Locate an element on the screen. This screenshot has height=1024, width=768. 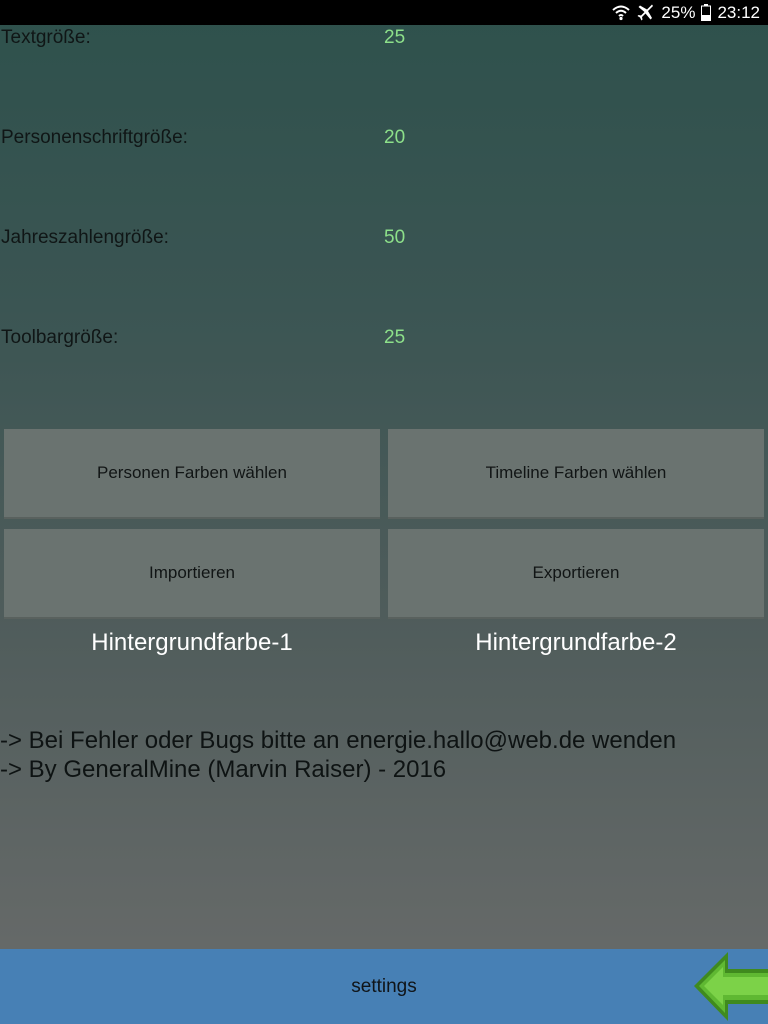
battery-icon is located at coordinates (706, 12).